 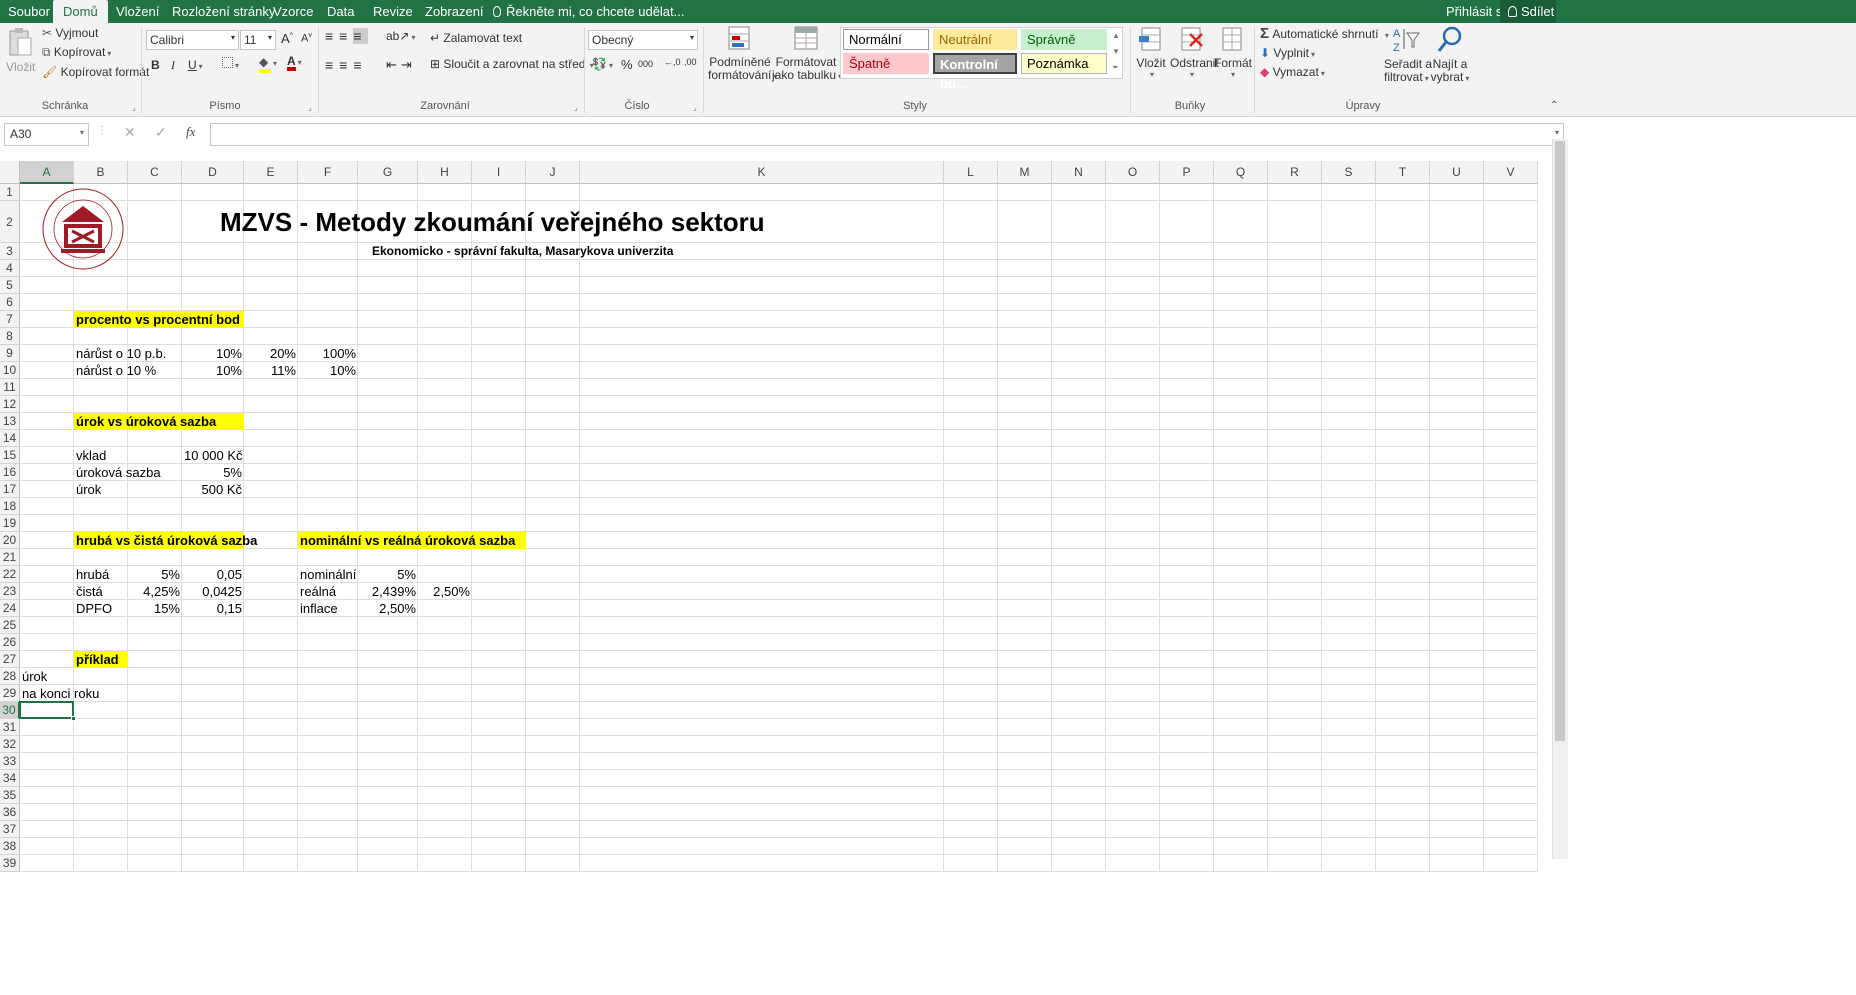 What do you see at coordinates (271, 370) in the screenshot?
I see `cell-E10: 11%` at bounding box center [271, 370].